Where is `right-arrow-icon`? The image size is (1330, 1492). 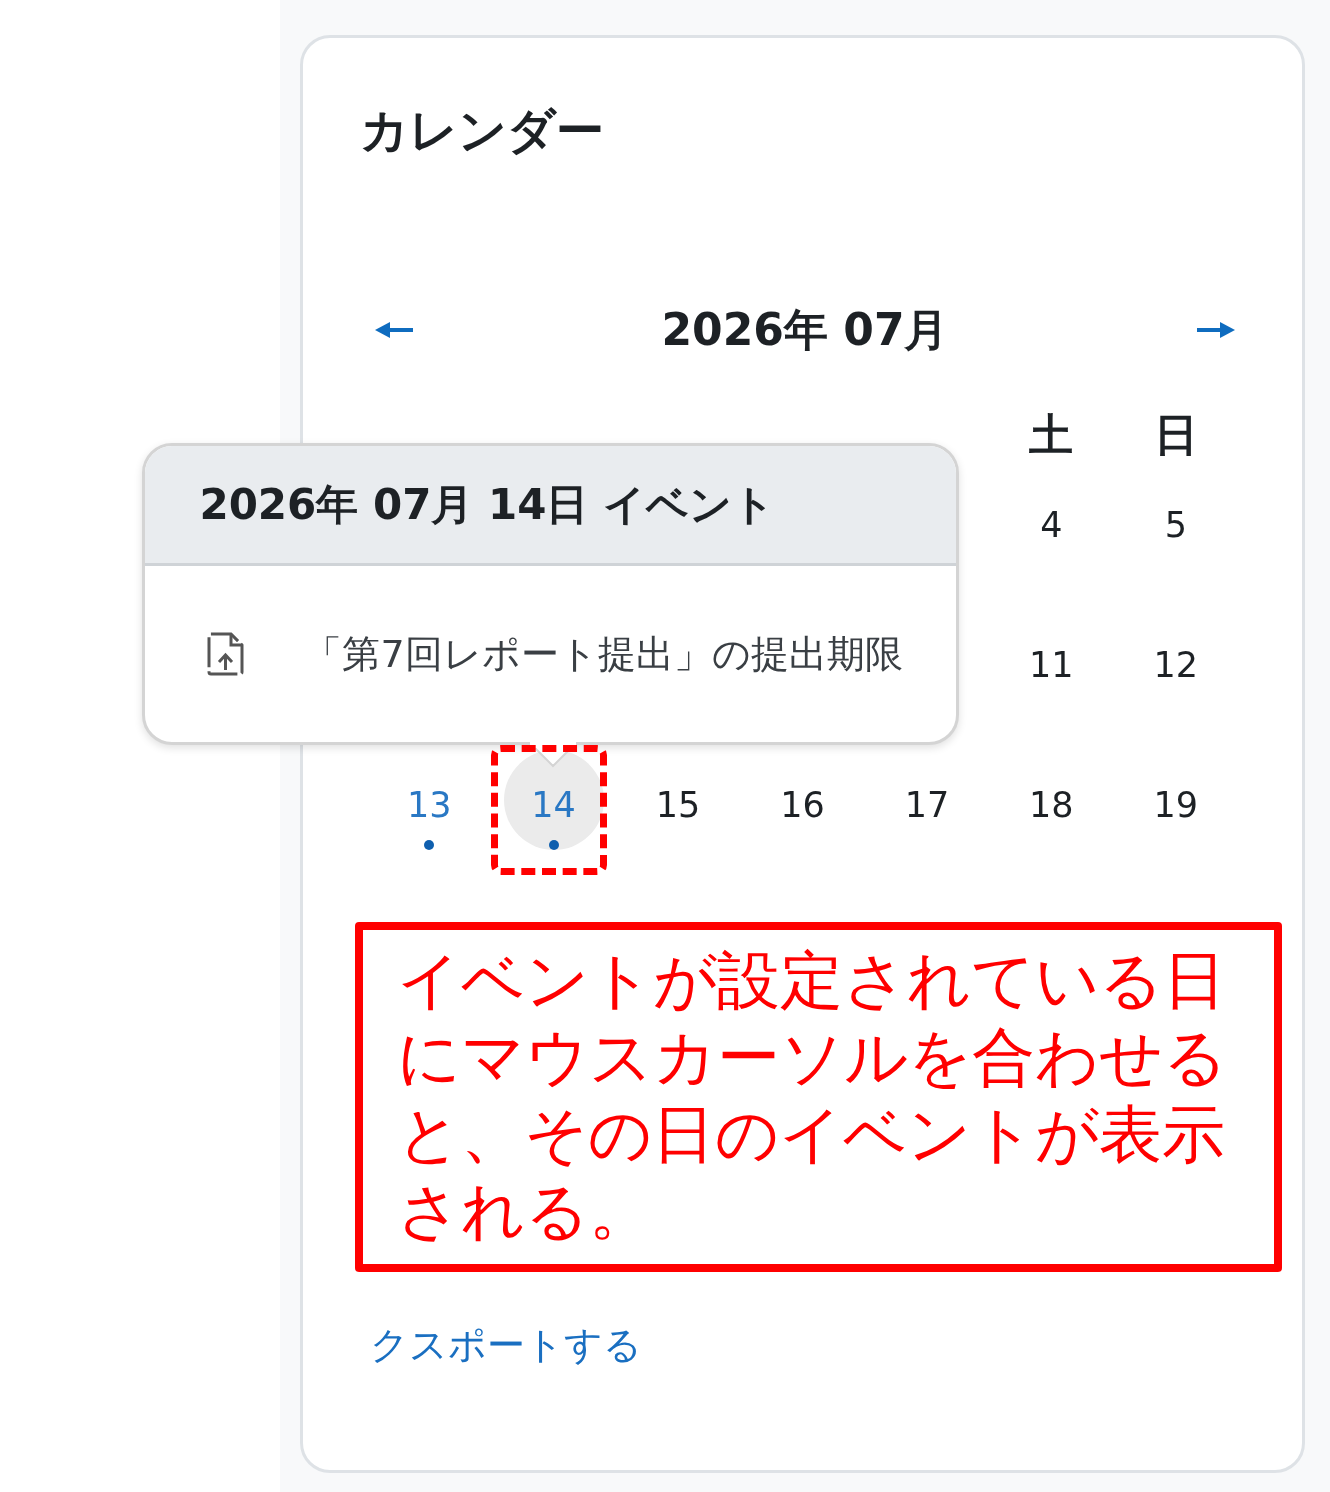
right-arrow-icon is located at coordinates (1216, 330).